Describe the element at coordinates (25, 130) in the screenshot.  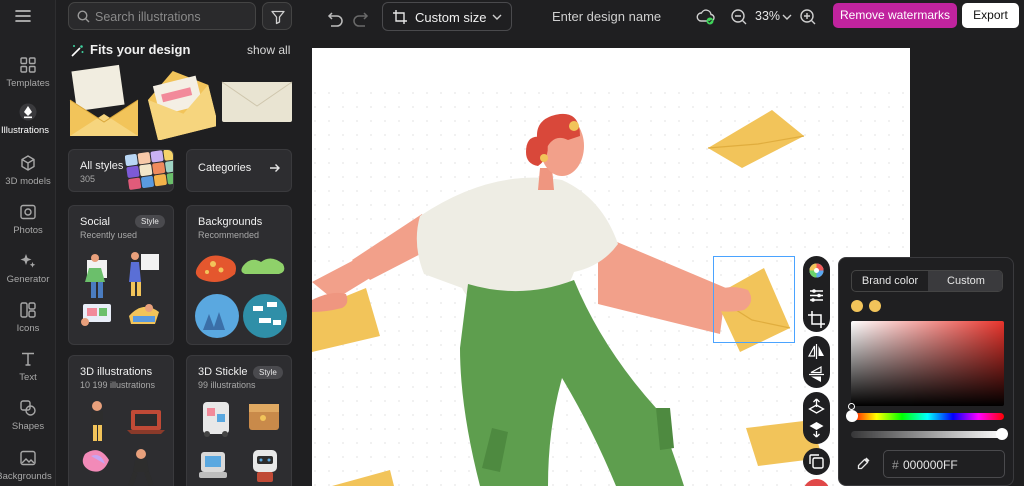
I see `rail-label: Illustrations` at that location.